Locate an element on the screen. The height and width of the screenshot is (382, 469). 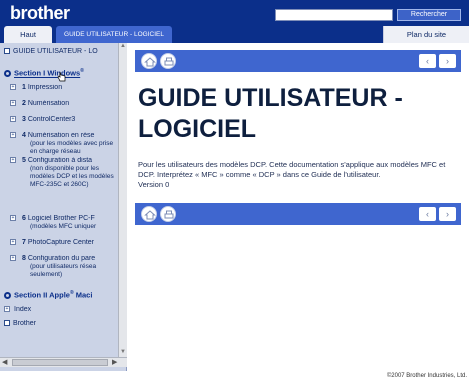
sidebar-item-root: GUIDE UTILISATEUR - LO is located at coordinates (63, 52).